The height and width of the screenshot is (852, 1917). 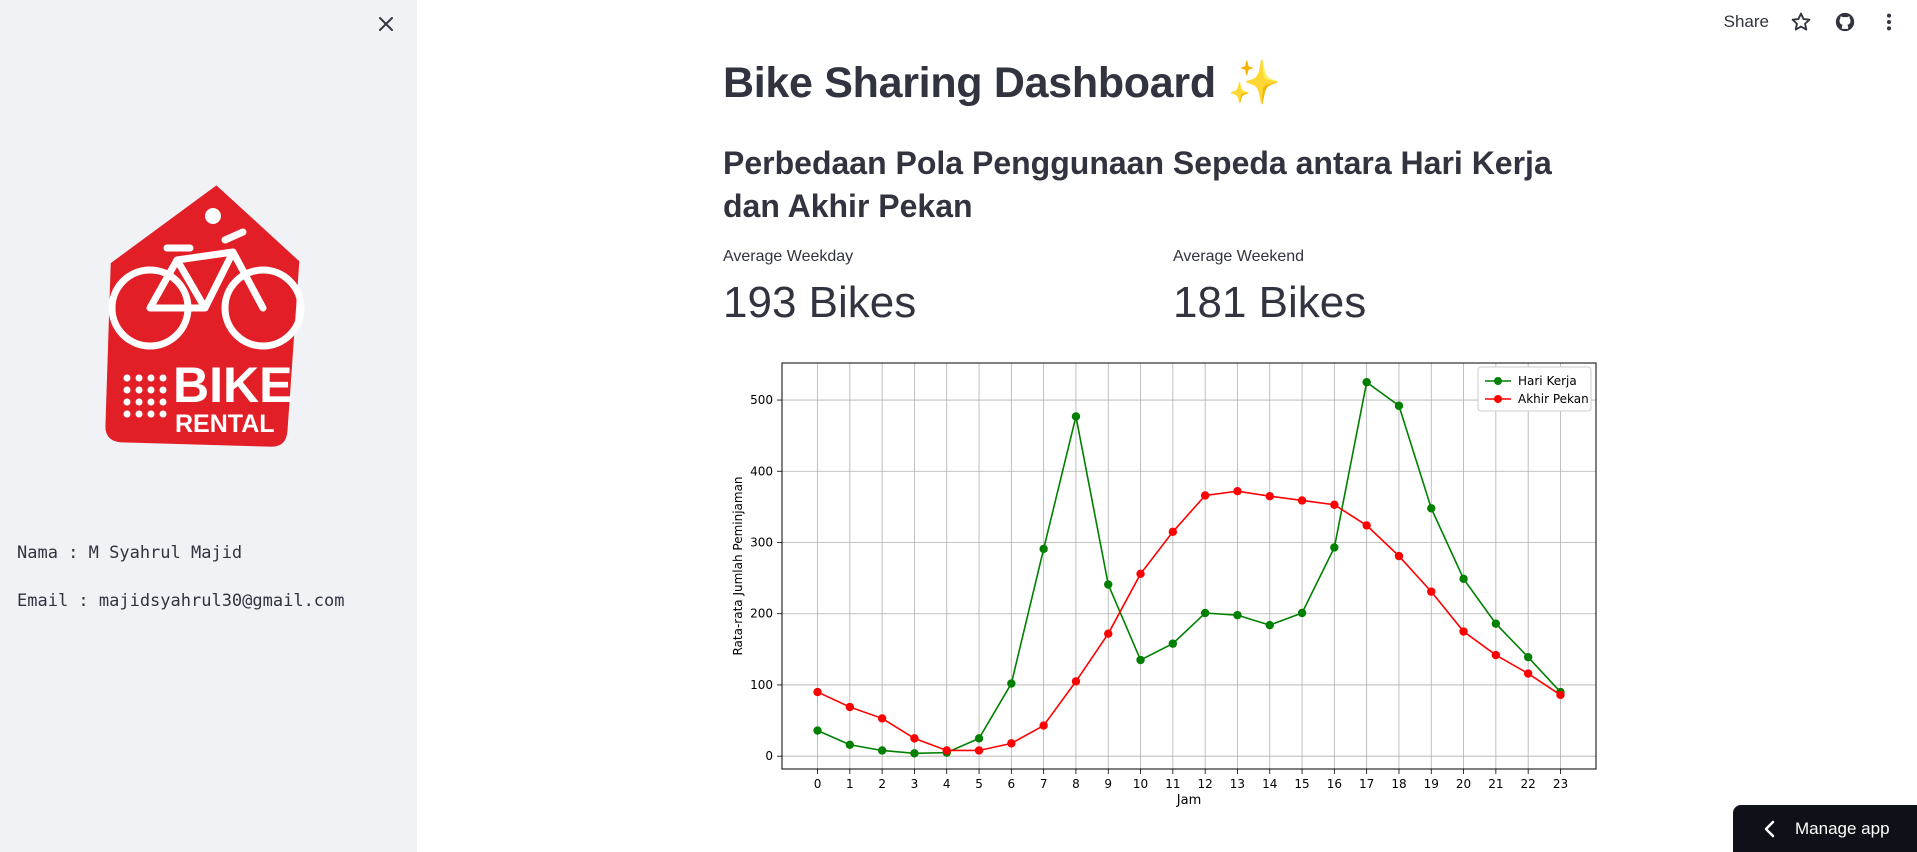 I want to click on favorite-button, so click(x=1801, y=22).